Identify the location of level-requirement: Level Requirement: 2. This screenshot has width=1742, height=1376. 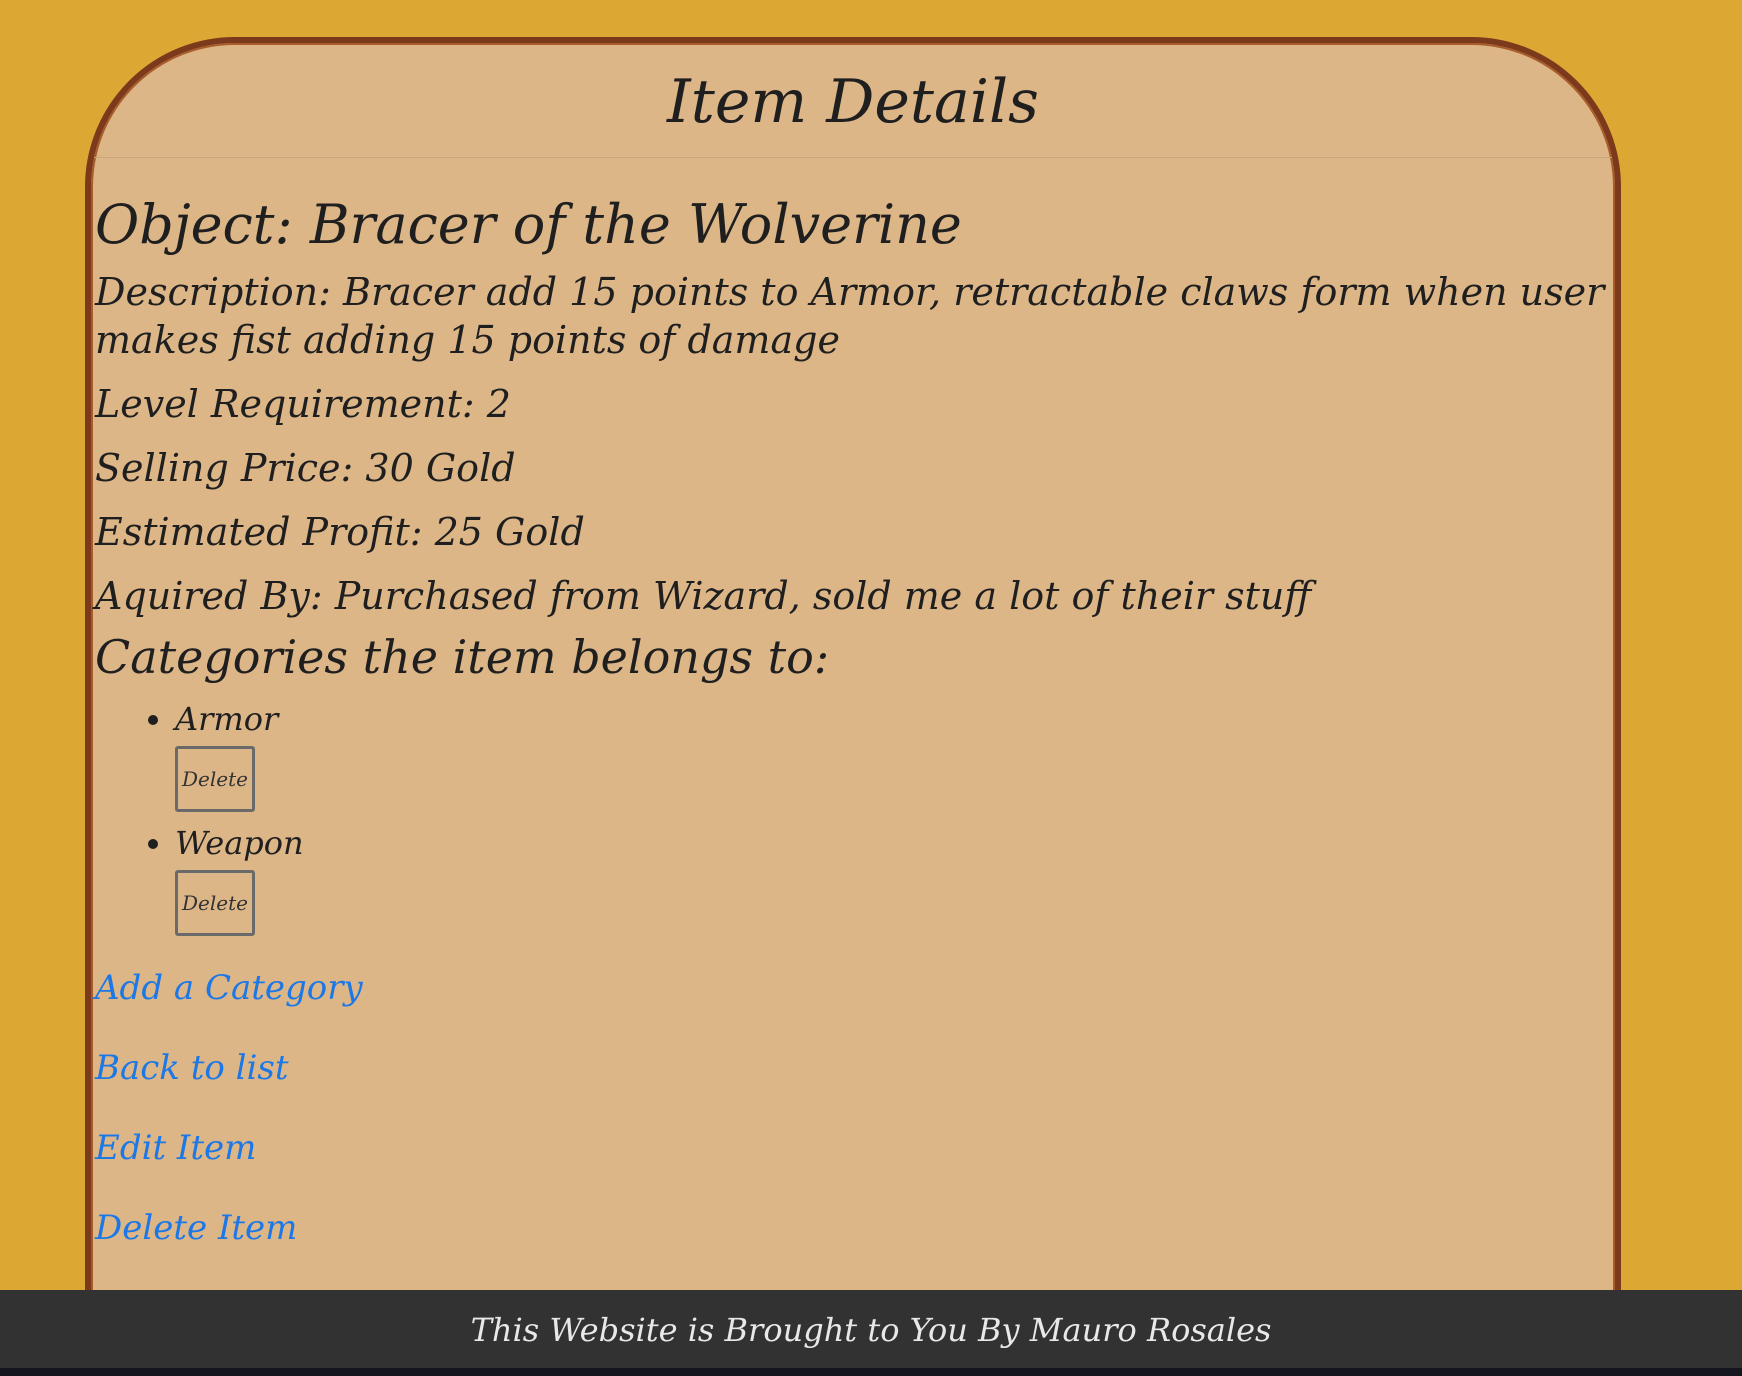
(303, 404).